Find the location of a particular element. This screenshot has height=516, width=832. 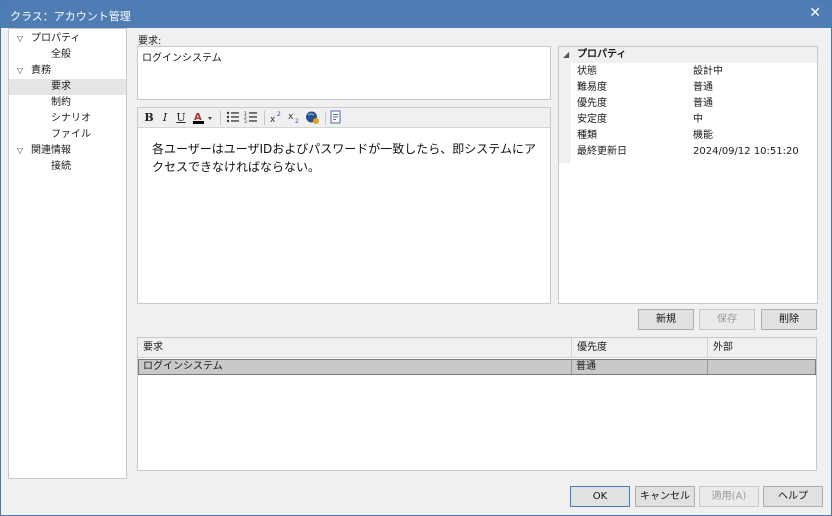

tree-item-connectors: 接続 is located at coordinates (67, 167).